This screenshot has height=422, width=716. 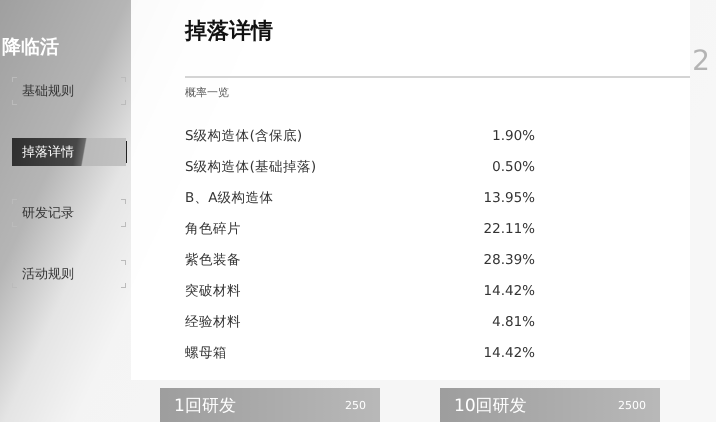 I want to click on drop-rate: 22.11%, so click(x=509, y=229).